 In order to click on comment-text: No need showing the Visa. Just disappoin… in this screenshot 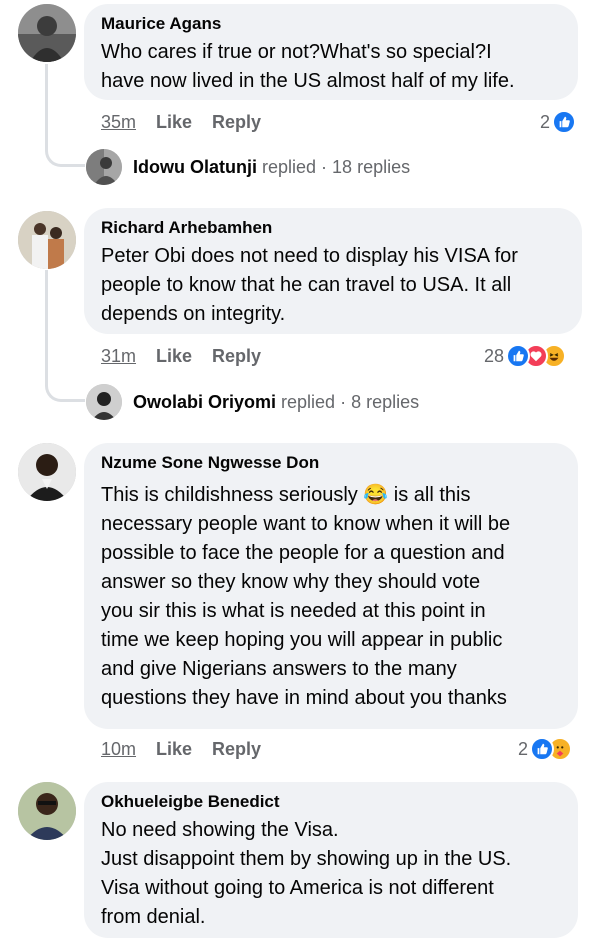, I will do `click(306, 873)`.